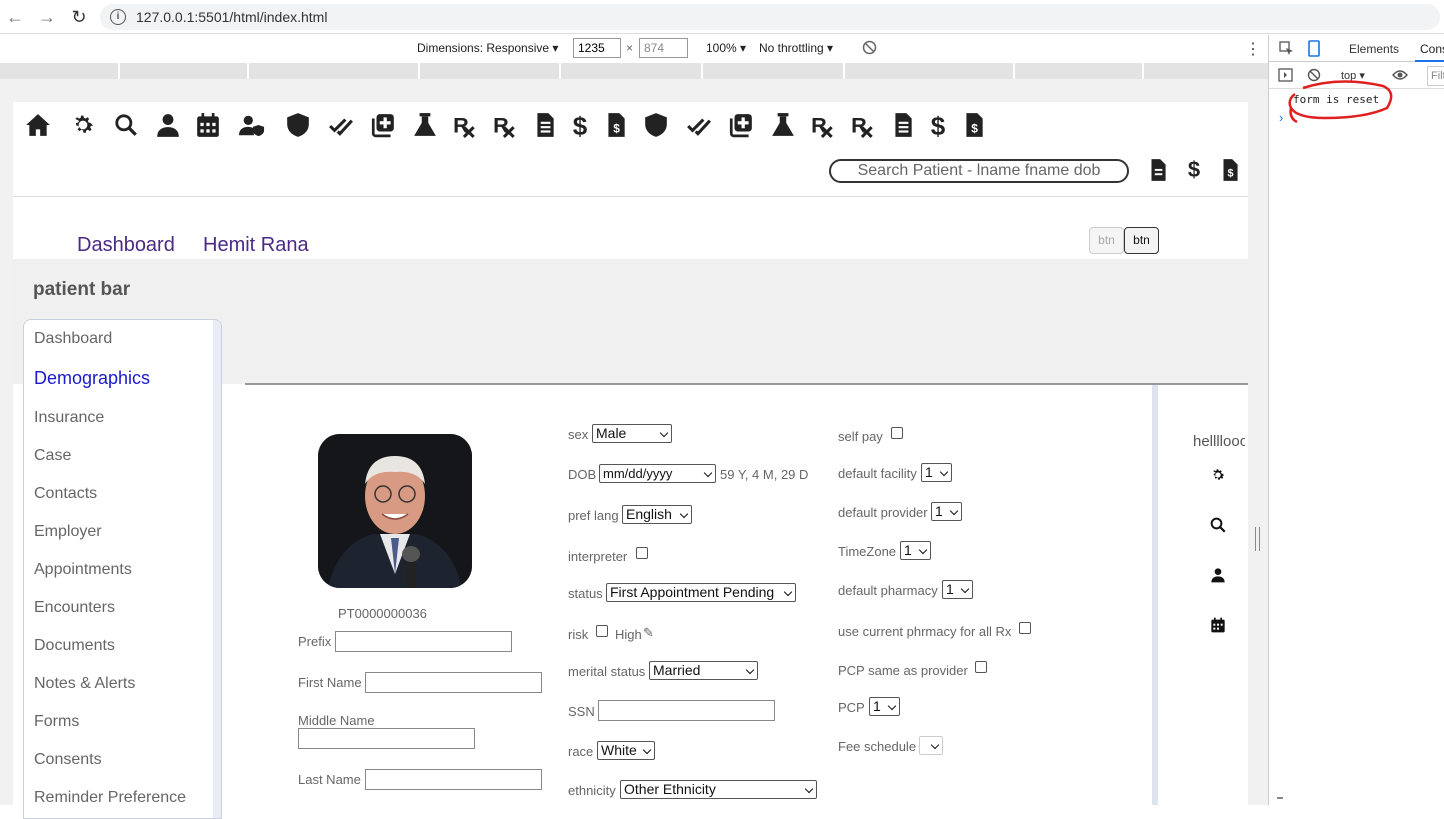  I want to click on disabled-button: btn, so click(1106, 240).